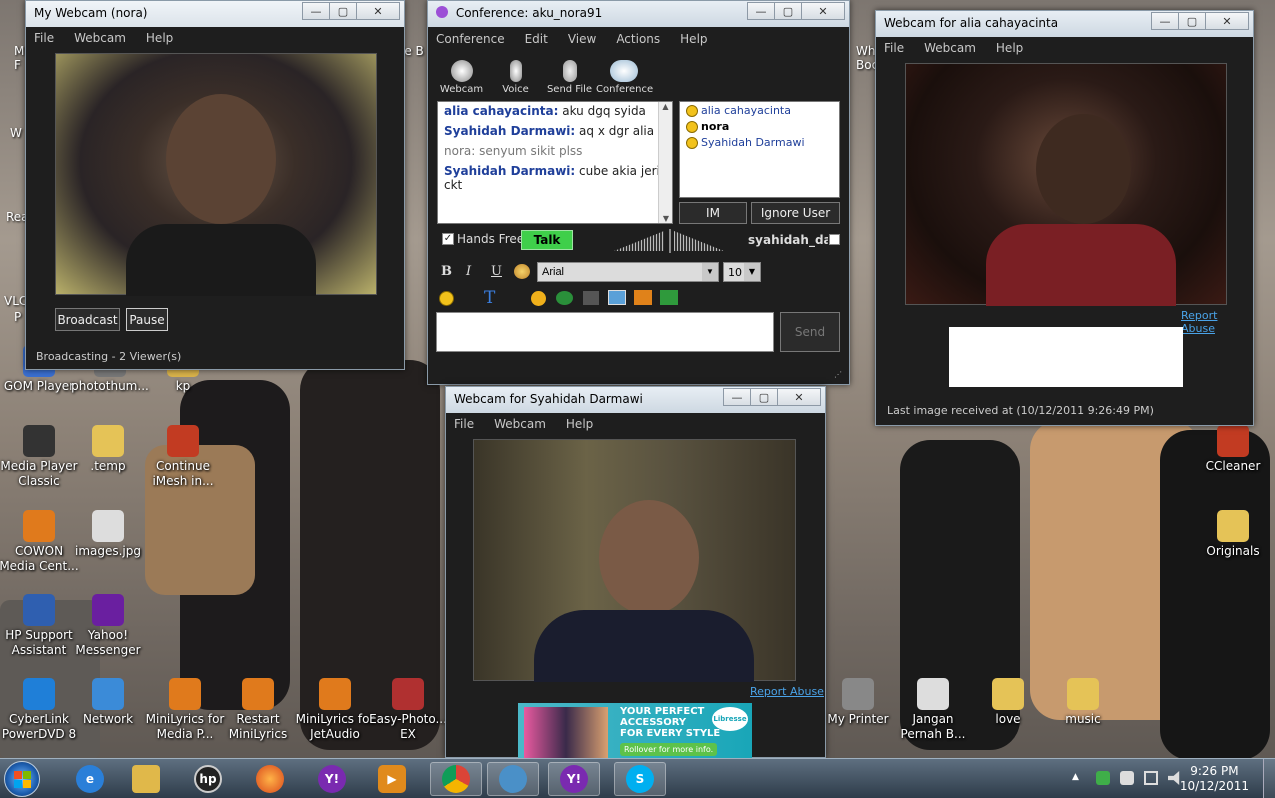 Image resolution: width=1275 pixels, height=798 pixels. Describe the element at coordinates (865, 51) in the screenshot. I see `partial-icon: Wh` at that location.